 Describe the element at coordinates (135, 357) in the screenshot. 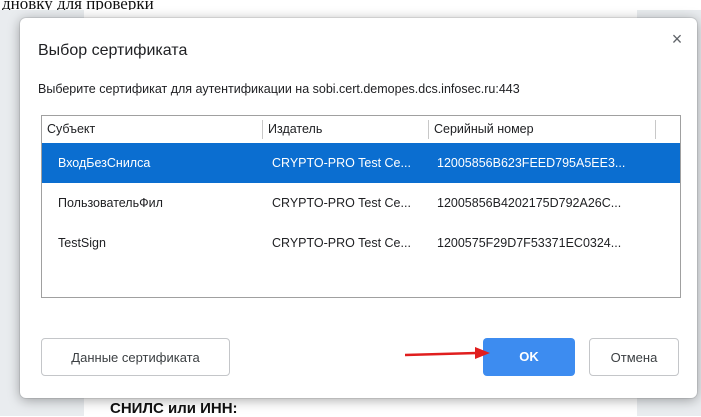

I see `certificate-details-button: Данные сертификата` at that location.